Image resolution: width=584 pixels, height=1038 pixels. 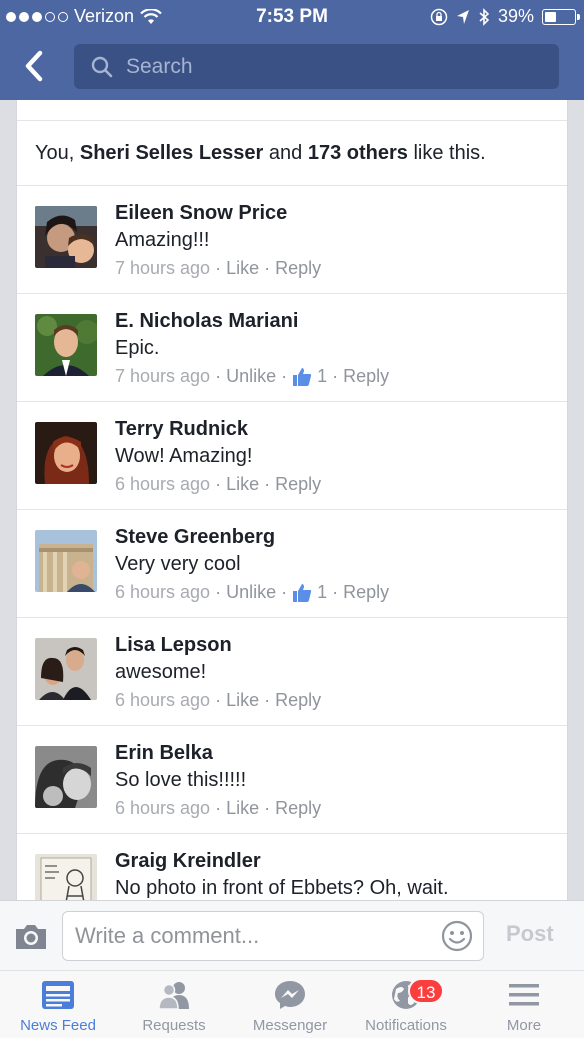 What do you see at coordinates (524, 995) in the screenshot?
I see `menu-icon` at bounding box center [524, 995].